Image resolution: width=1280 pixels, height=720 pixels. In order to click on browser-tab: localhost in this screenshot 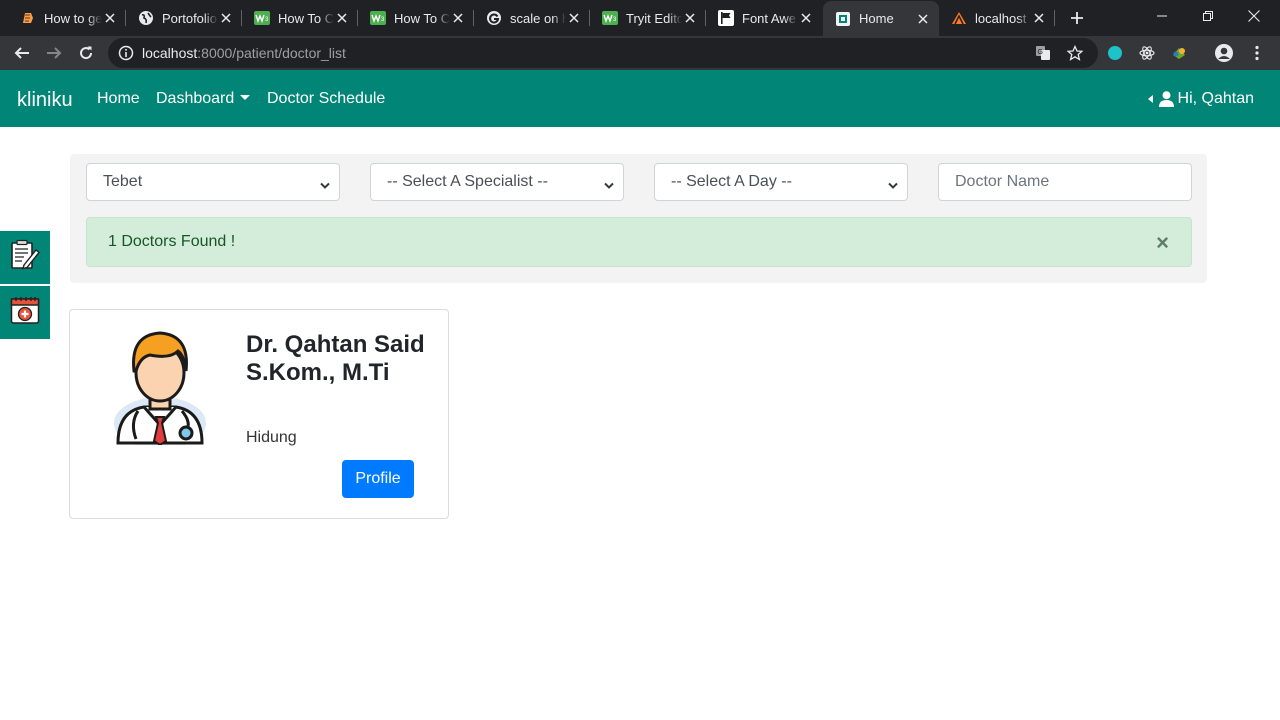, I will do `click(997, 18)`.